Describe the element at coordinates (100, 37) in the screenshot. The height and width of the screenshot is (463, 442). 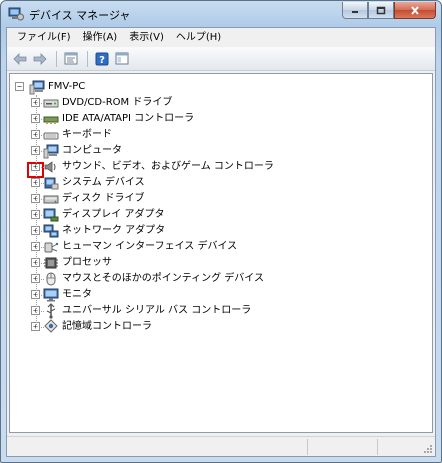
I see `menu-action: 操作(A)` at that location.